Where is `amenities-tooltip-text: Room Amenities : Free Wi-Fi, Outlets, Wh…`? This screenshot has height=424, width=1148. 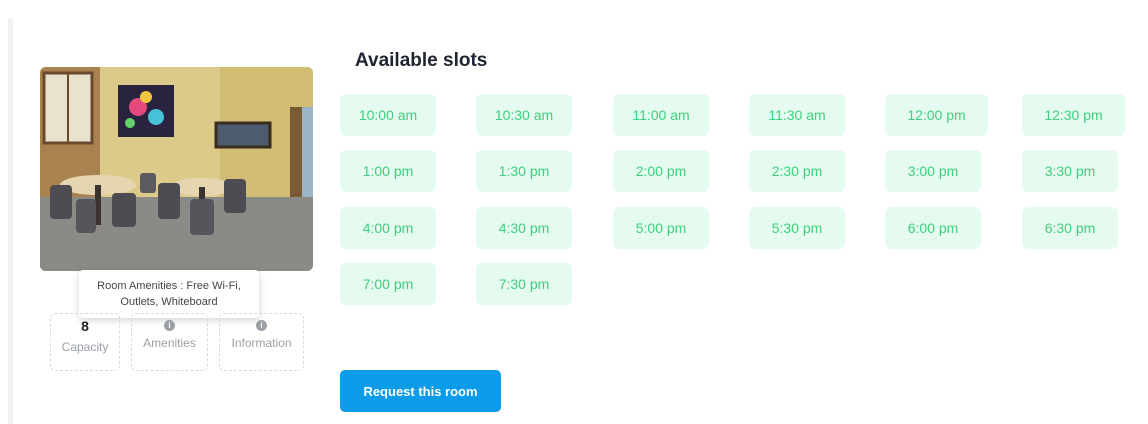 amenities-tooltip-text: Room Amenities : Free Wi-Fi, Outlets, Wh… is located at coordinates (169, 294).